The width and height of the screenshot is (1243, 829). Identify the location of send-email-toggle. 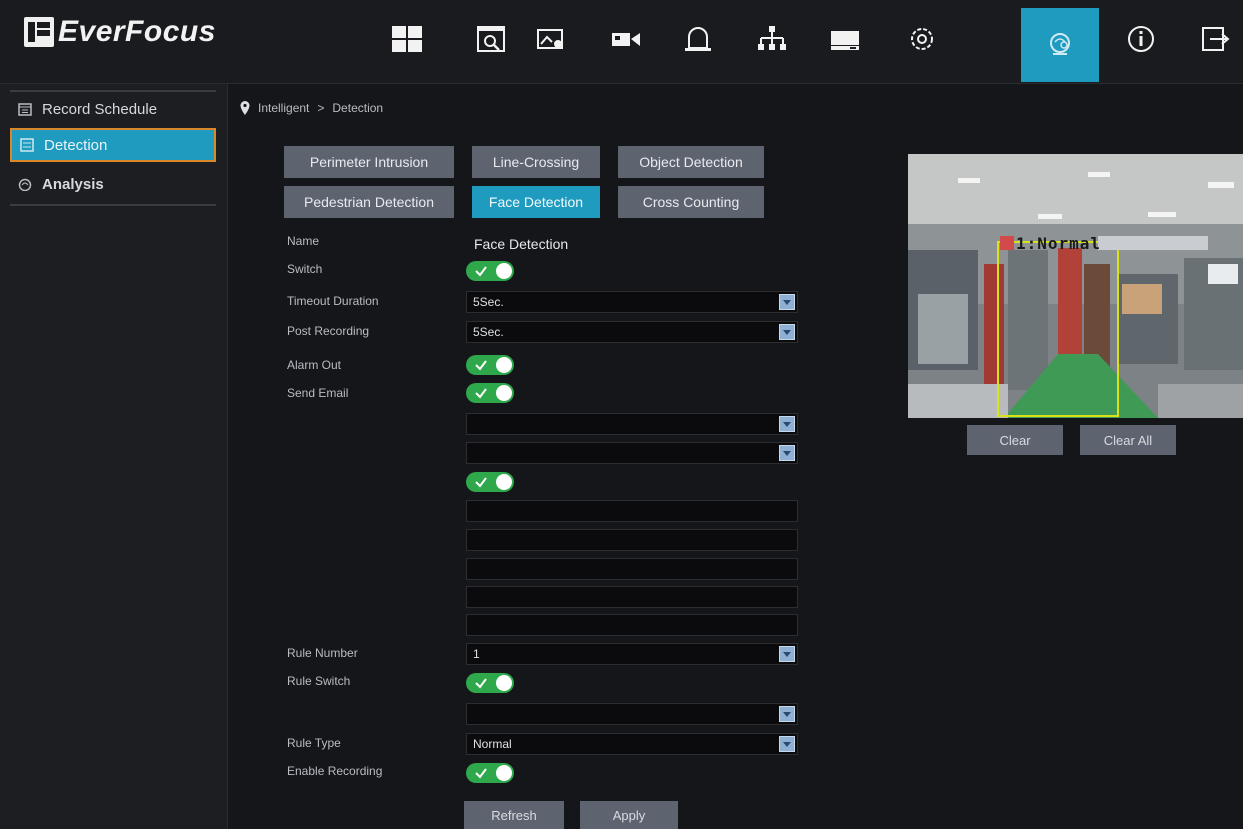
(490, 393).